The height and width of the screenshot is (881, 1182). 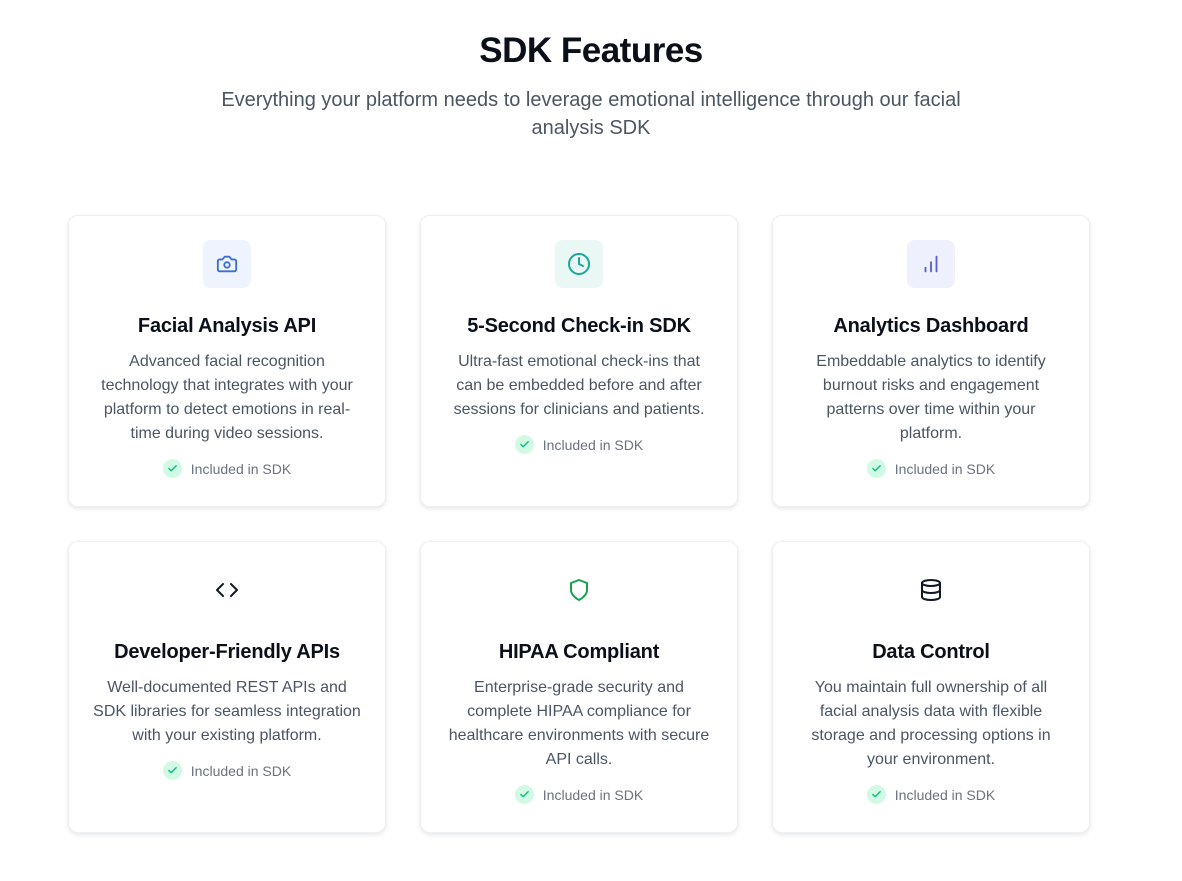 What do you see at coordinates (227, 590) in the screenshot?
I see `code-icon` at bounding box center [227, 590].